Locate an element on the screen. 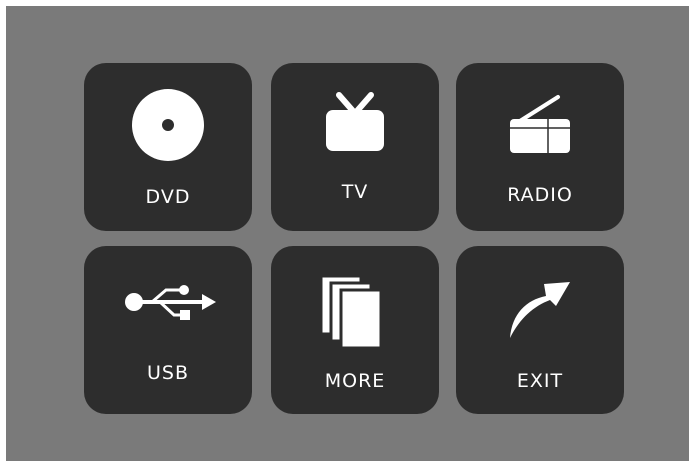 The image size is (695, 467). usb-label: USB is located at coordinates (167, 373).